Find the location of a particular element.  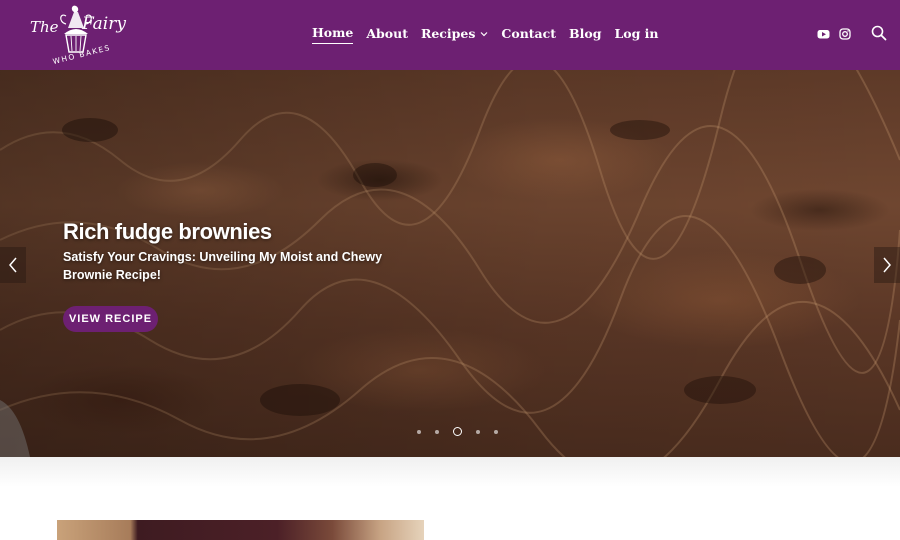

youtube-icon is located at coordinates (823, 34).